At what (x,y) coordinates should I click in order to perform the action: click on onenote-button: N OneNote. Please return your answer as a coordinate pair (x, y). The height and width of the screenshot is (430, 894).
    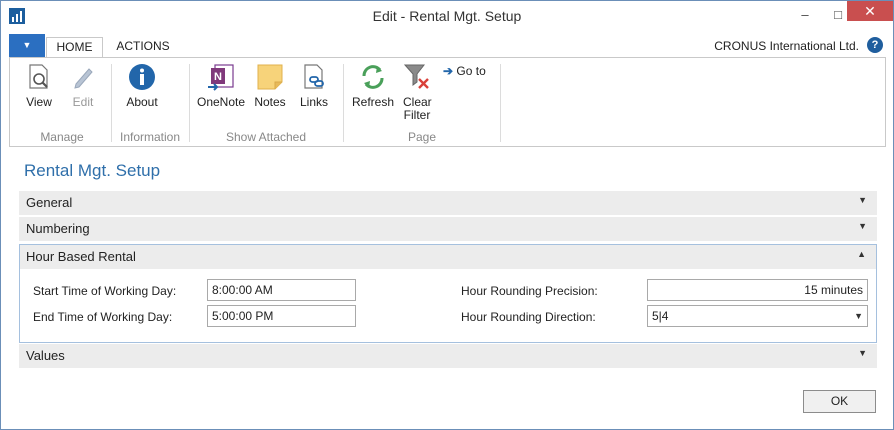
    Looking at the image, I should click on (221, 85).